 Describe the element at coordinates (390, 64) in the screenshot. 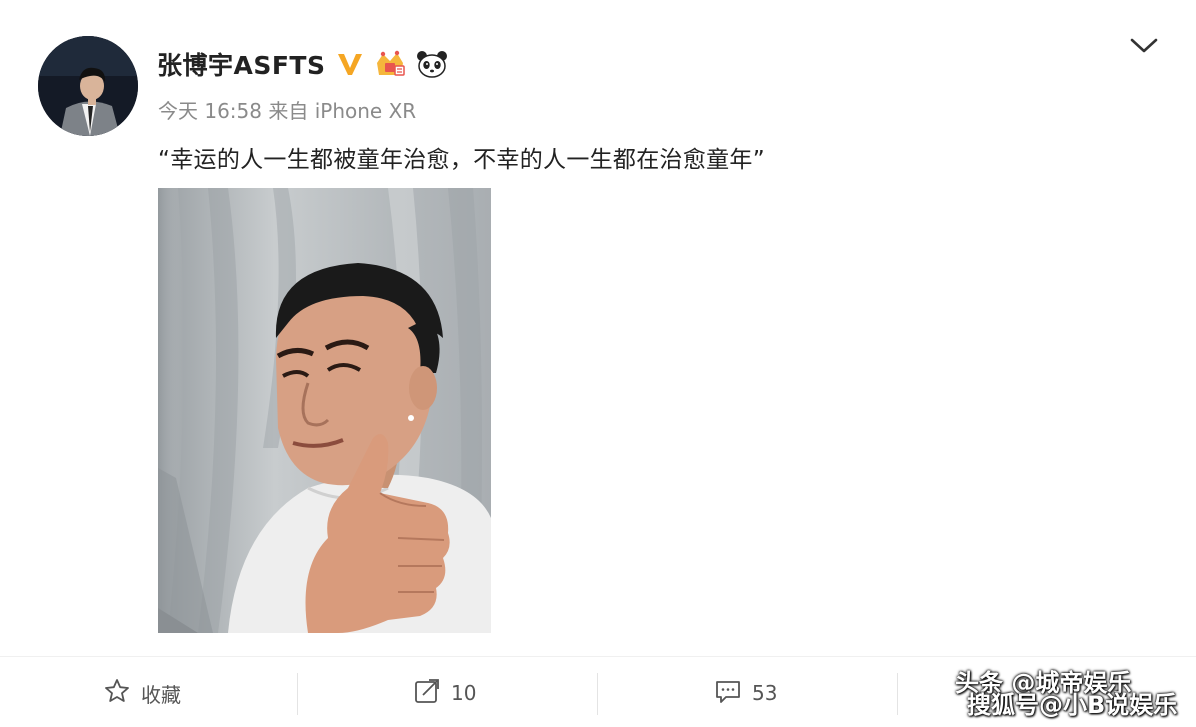

I see `crown-badge-icon` at that location.